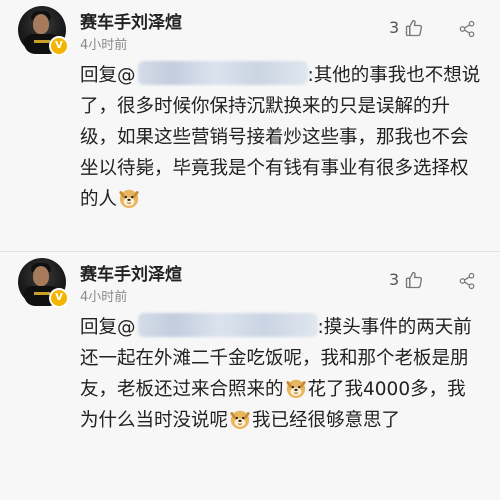  What do you see at coordinates (326, 420) in the screenshot?
I see `comment-body-part-3: 我已经很够意思了` at bounding box center [326, 420].